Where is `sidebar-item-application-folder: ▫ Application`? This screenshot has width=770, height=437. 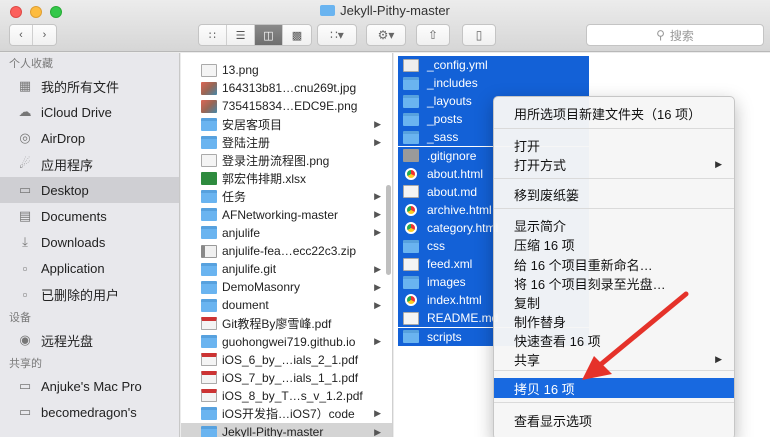
sidebar-item-application-folder: ▫ Application is located at coordinates (89, 268).